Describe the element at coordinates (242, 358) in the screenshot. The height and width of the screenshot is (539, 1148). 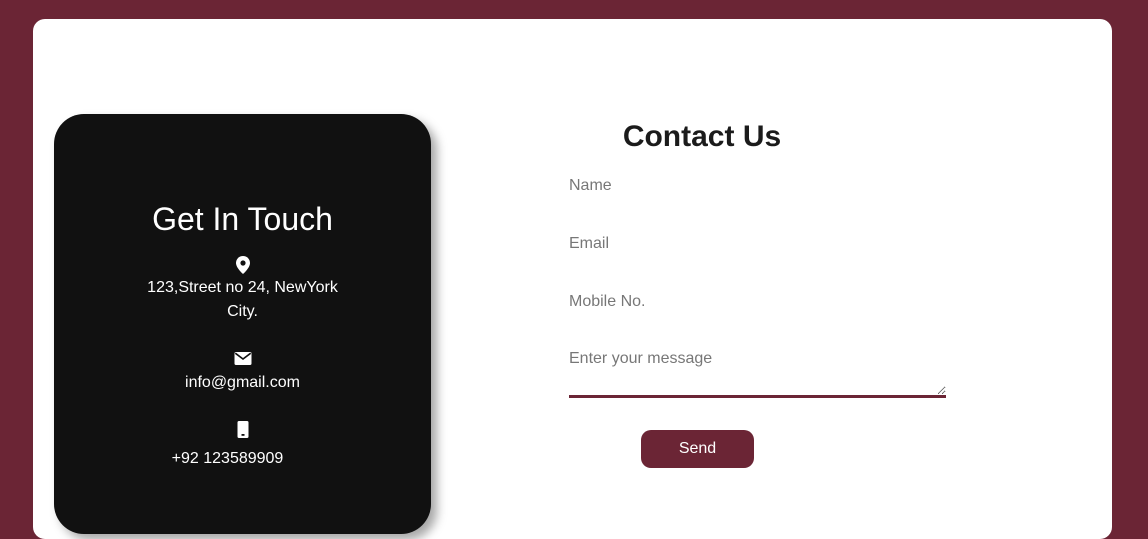
I see `envelope-icon` at that location.